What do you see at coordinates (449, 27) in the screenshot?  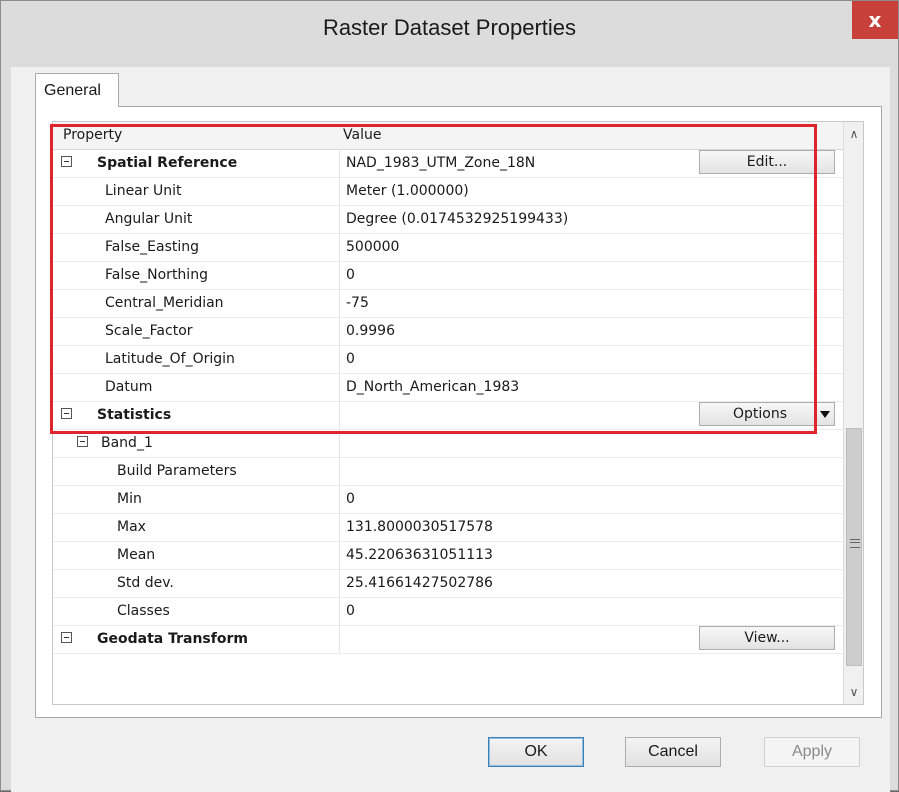 I see `window-title: Raster Dataset Properties` at bounding box center [449, 27].